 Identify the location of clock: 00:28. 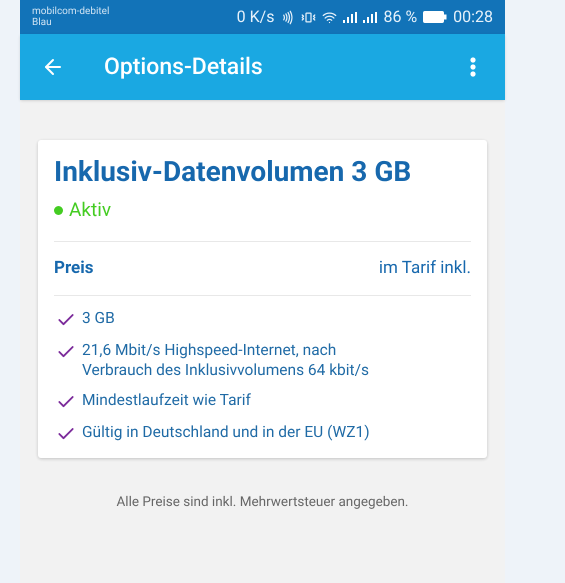
(473, 17).